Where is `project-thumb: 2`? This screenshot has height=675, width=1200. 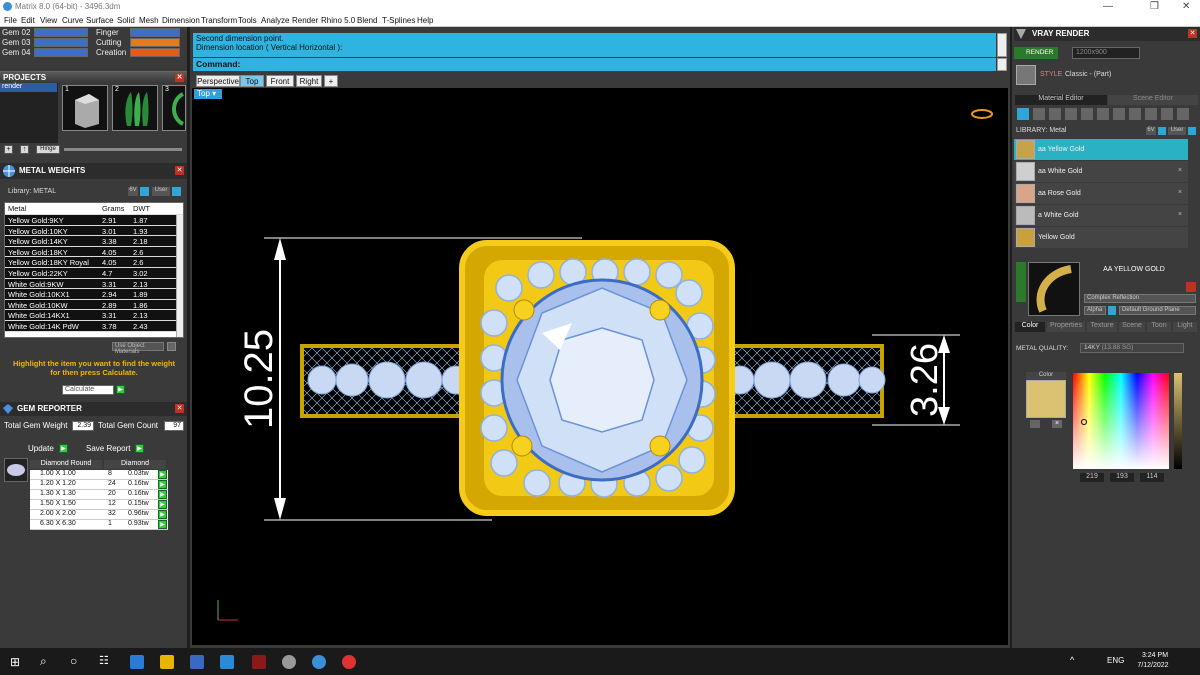
project-thumb: 2 is located at coordinates (135, 108).